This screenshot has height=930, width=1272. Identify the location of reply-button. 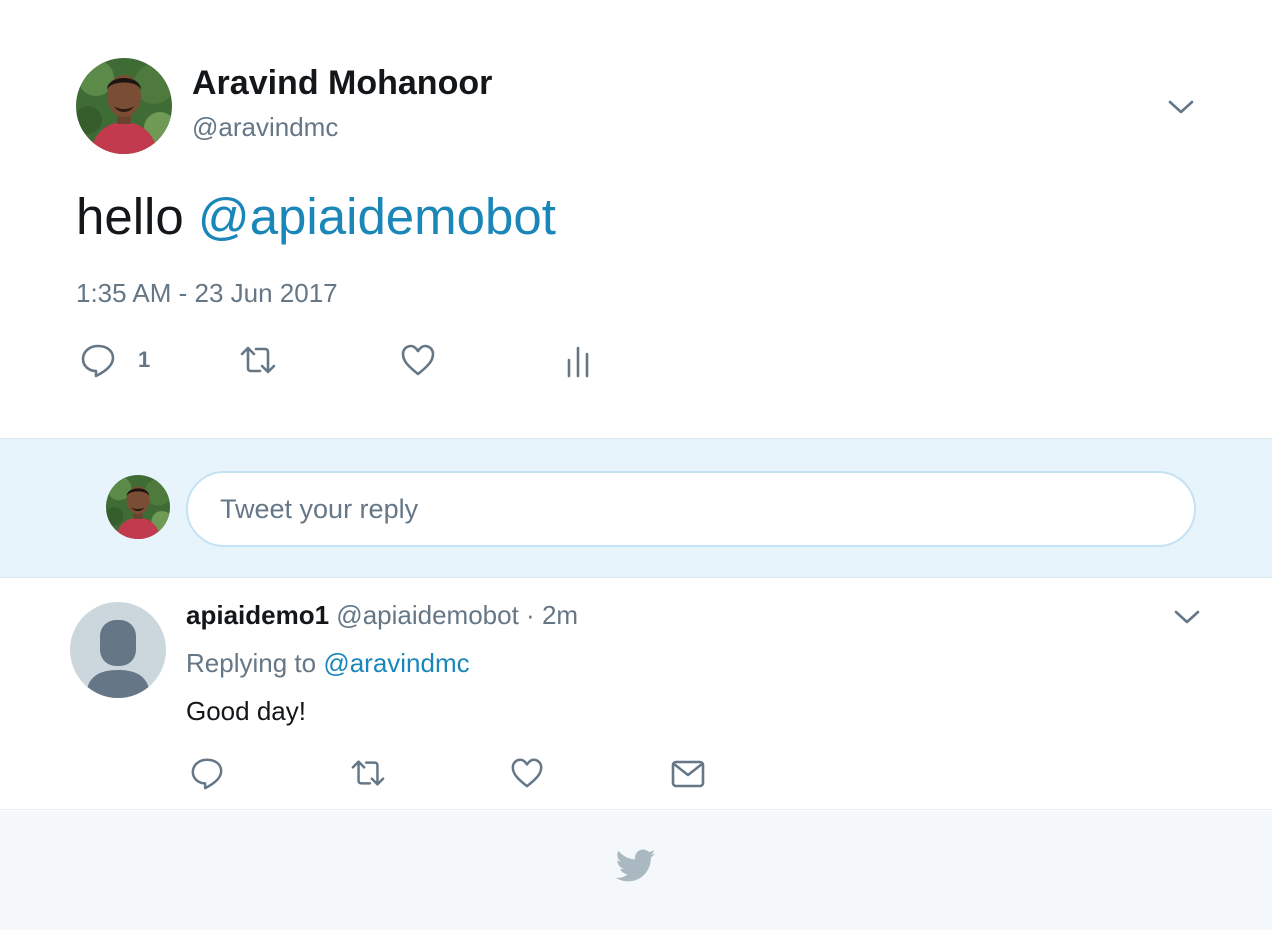
(207, 773).